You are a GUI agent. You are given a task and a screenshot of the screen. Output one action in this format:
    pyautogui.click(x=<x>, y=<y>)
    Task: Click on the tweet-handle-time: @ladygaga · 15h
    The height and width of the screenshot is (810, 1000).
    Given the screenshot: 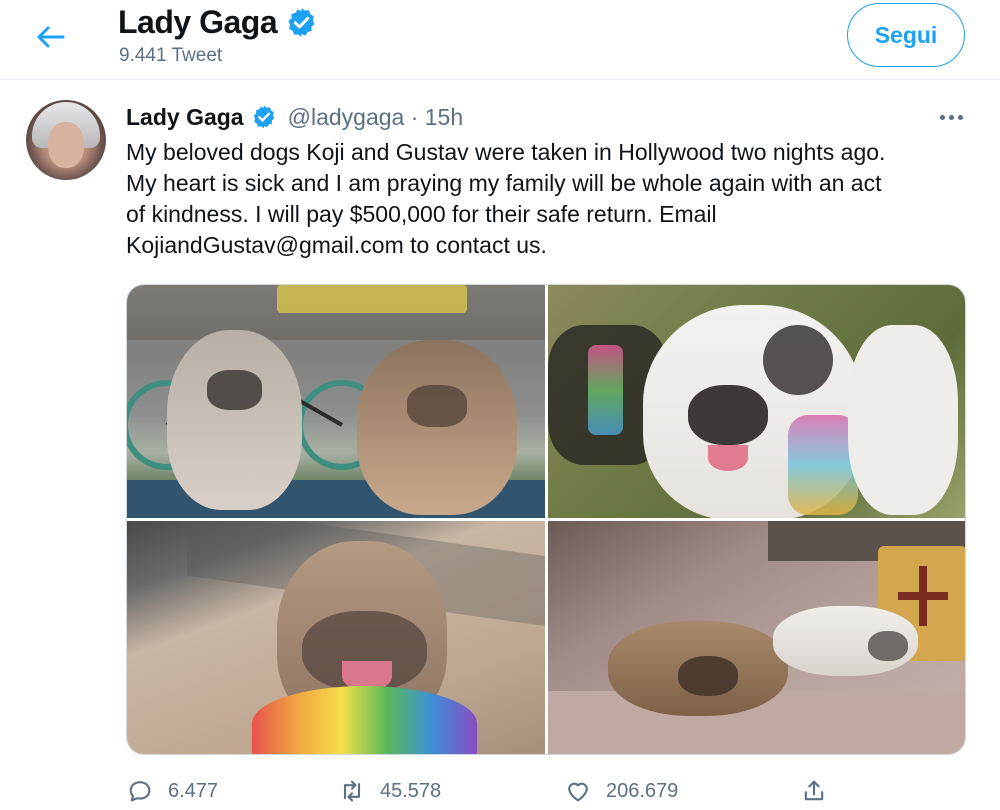 What is the action you would take?
    pyautogui.click(x=376, y=117)
    